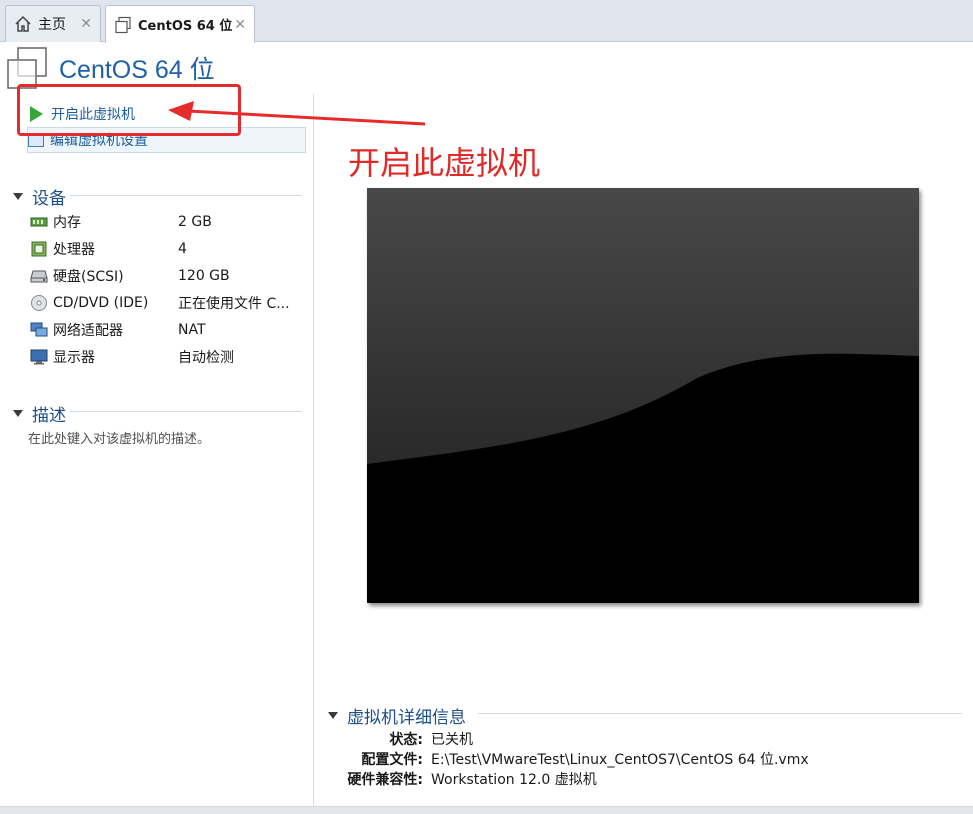 The height and width of the screenshot is (814, 973). Describe the element at coordinates (132, 357) in the screenshot. I see `device-row-display: 显示器 自动检测` at that location.